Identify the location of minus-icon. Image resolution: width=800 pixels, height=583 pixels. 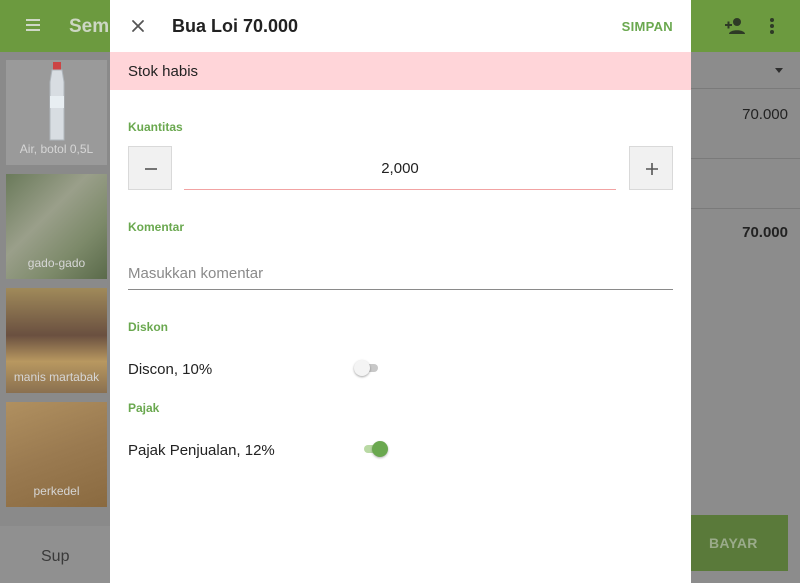
(151, 169).